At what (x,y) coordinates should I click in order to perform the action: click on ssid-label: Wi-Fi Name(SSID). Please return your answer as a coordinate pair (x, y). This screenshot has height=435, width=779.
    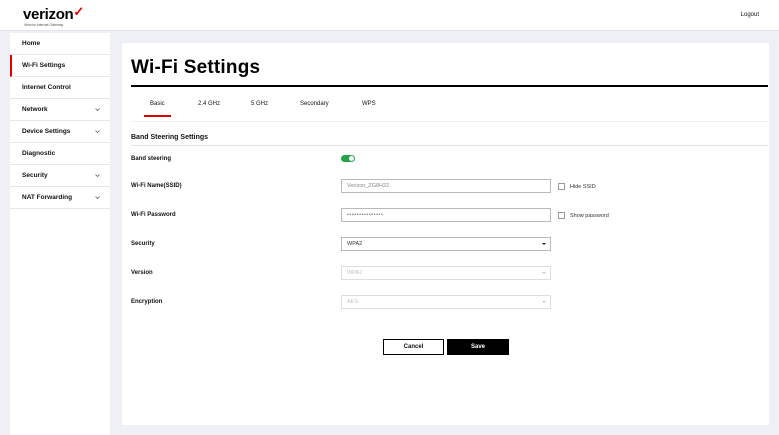
    Looking at the image, I should click on (156, 186).